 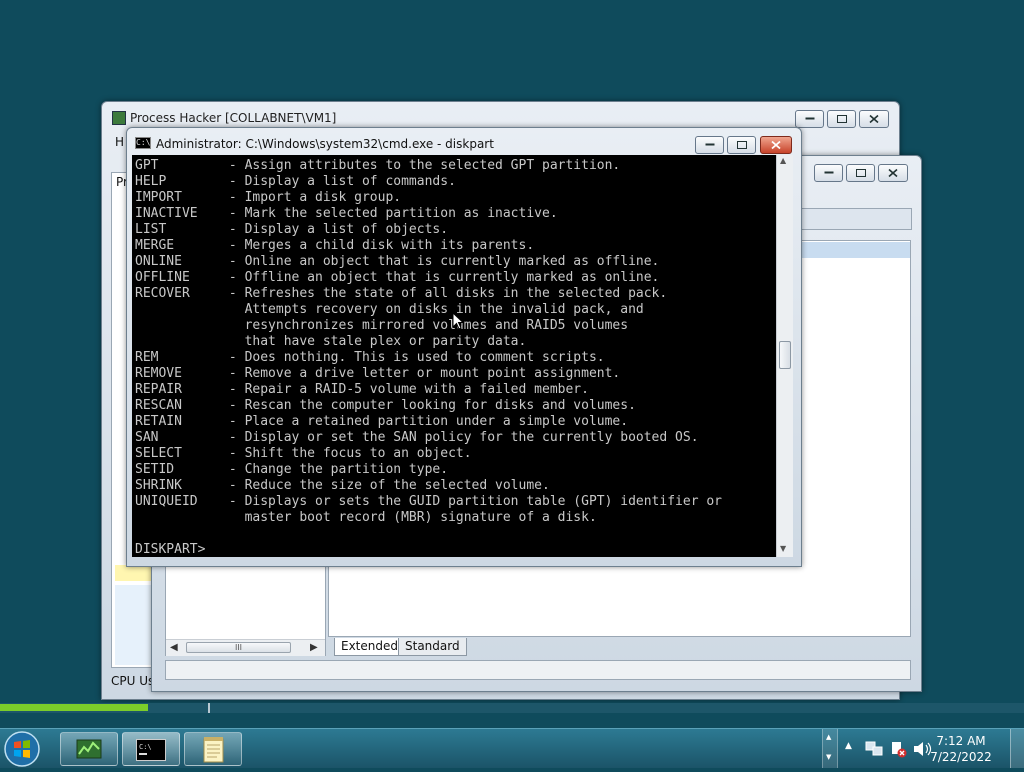 What do you see at coordinates (538, 670) in the screenshot?
I see `properties-status-bar` at bounding box center [538, 670].